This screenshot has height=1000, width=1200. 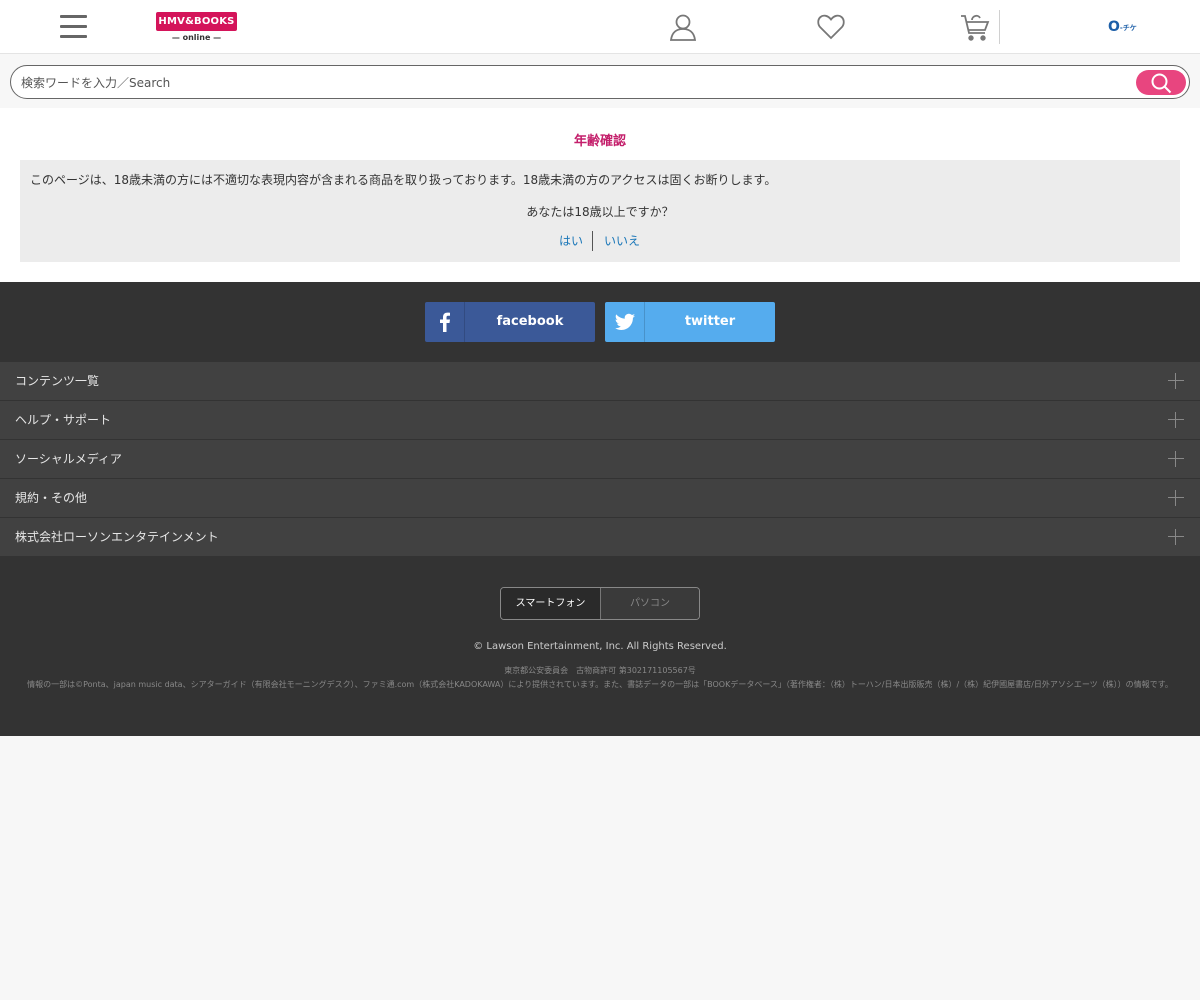 What do you see at coordinates (57, 381) in the screenshot?
I see `accordion-label: コンテンツ一覧` at bounding box center [57, 381].